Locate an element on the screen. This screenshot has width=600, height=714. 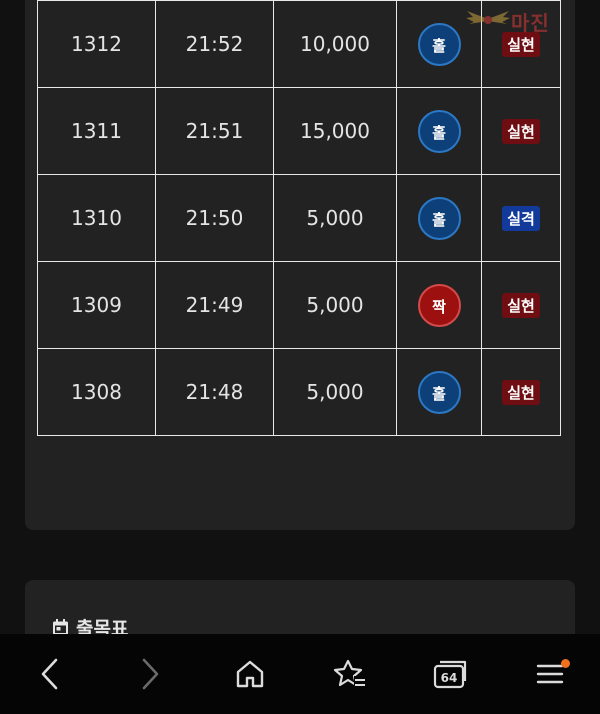
chevron-right-icon is located at coordinates (150, 674).